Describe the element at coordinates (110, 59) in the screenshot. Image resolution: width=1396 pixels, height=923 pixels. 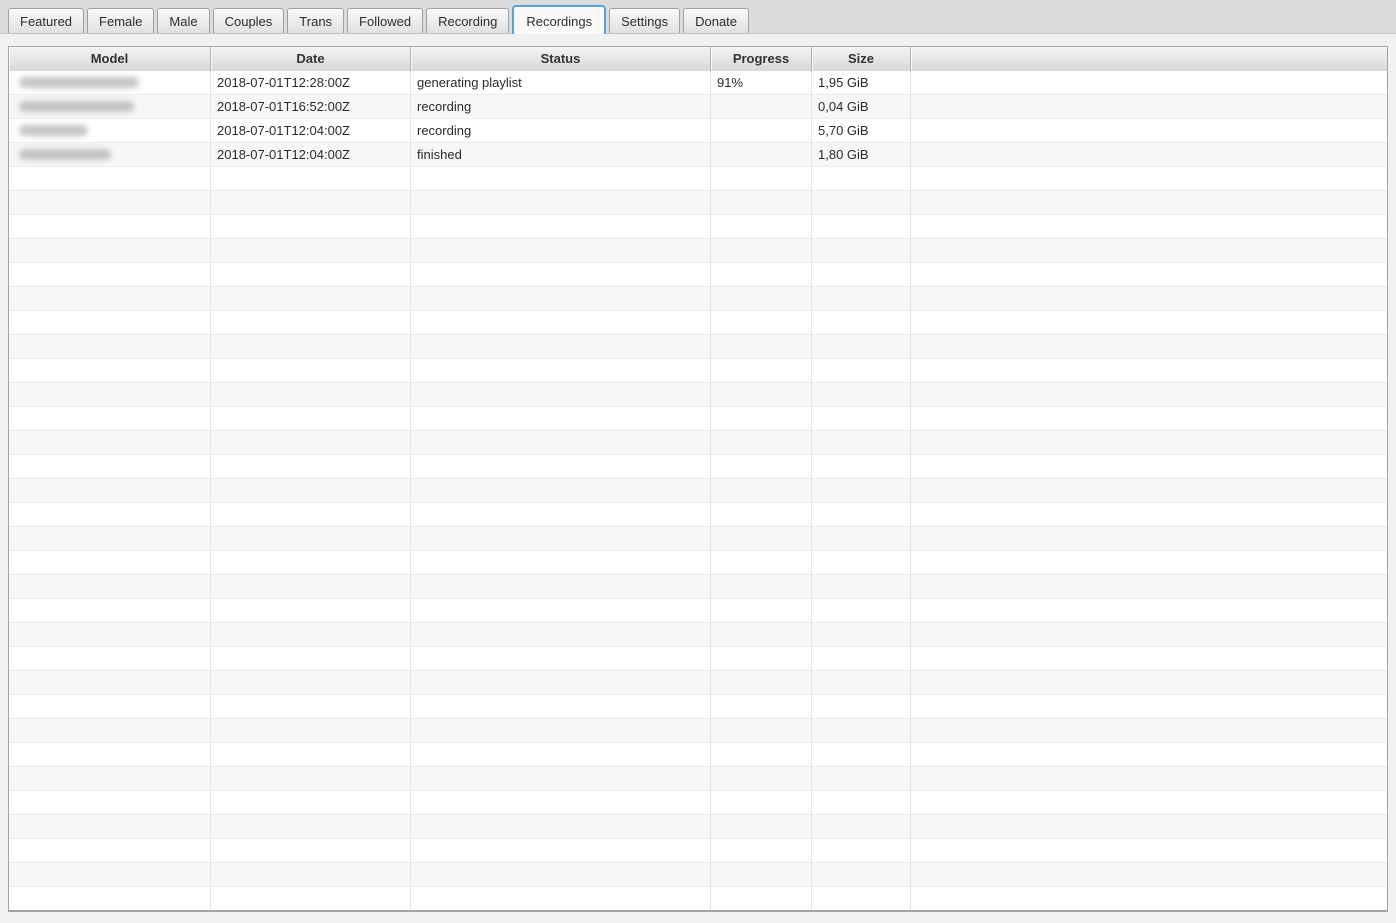
I see `column-header-model: Model` at that location.